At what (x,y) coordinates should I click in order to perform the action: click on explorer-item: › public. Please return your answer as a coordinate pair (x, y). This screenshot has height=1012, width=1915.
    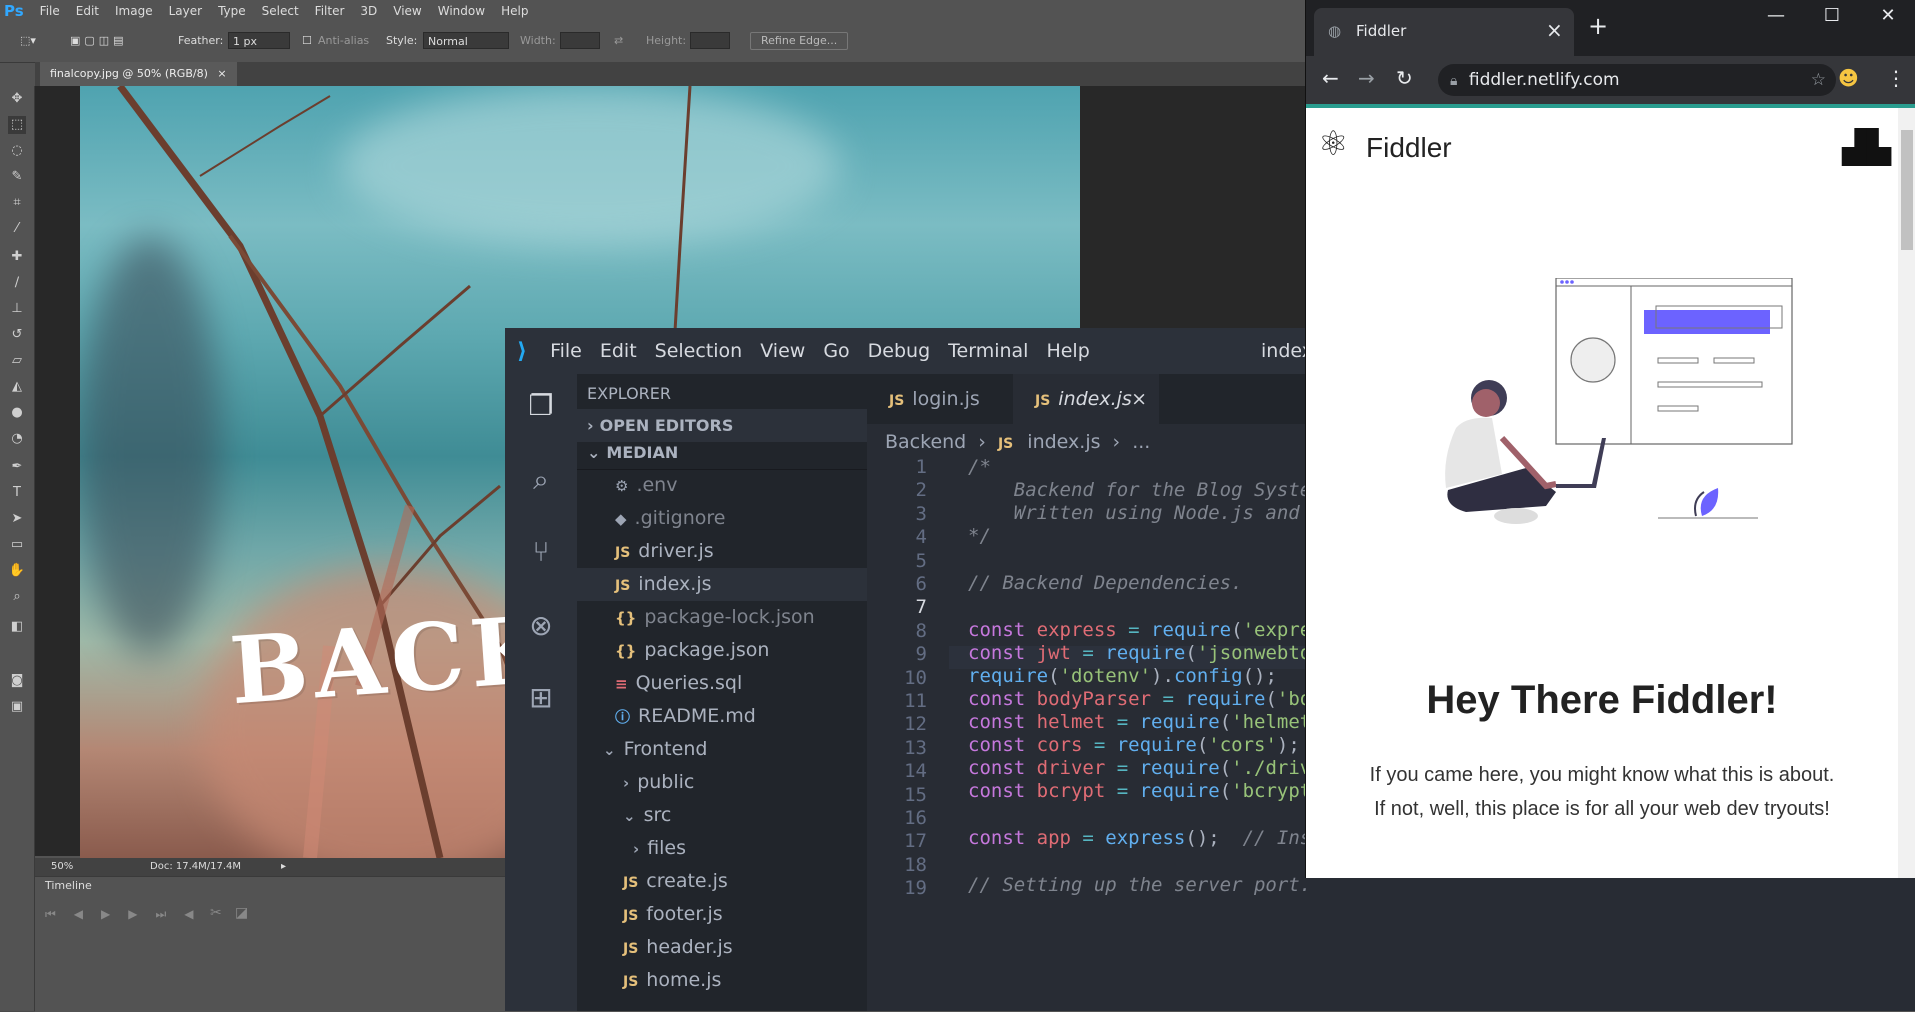
    Looking at the image, I should click on (722, 782).